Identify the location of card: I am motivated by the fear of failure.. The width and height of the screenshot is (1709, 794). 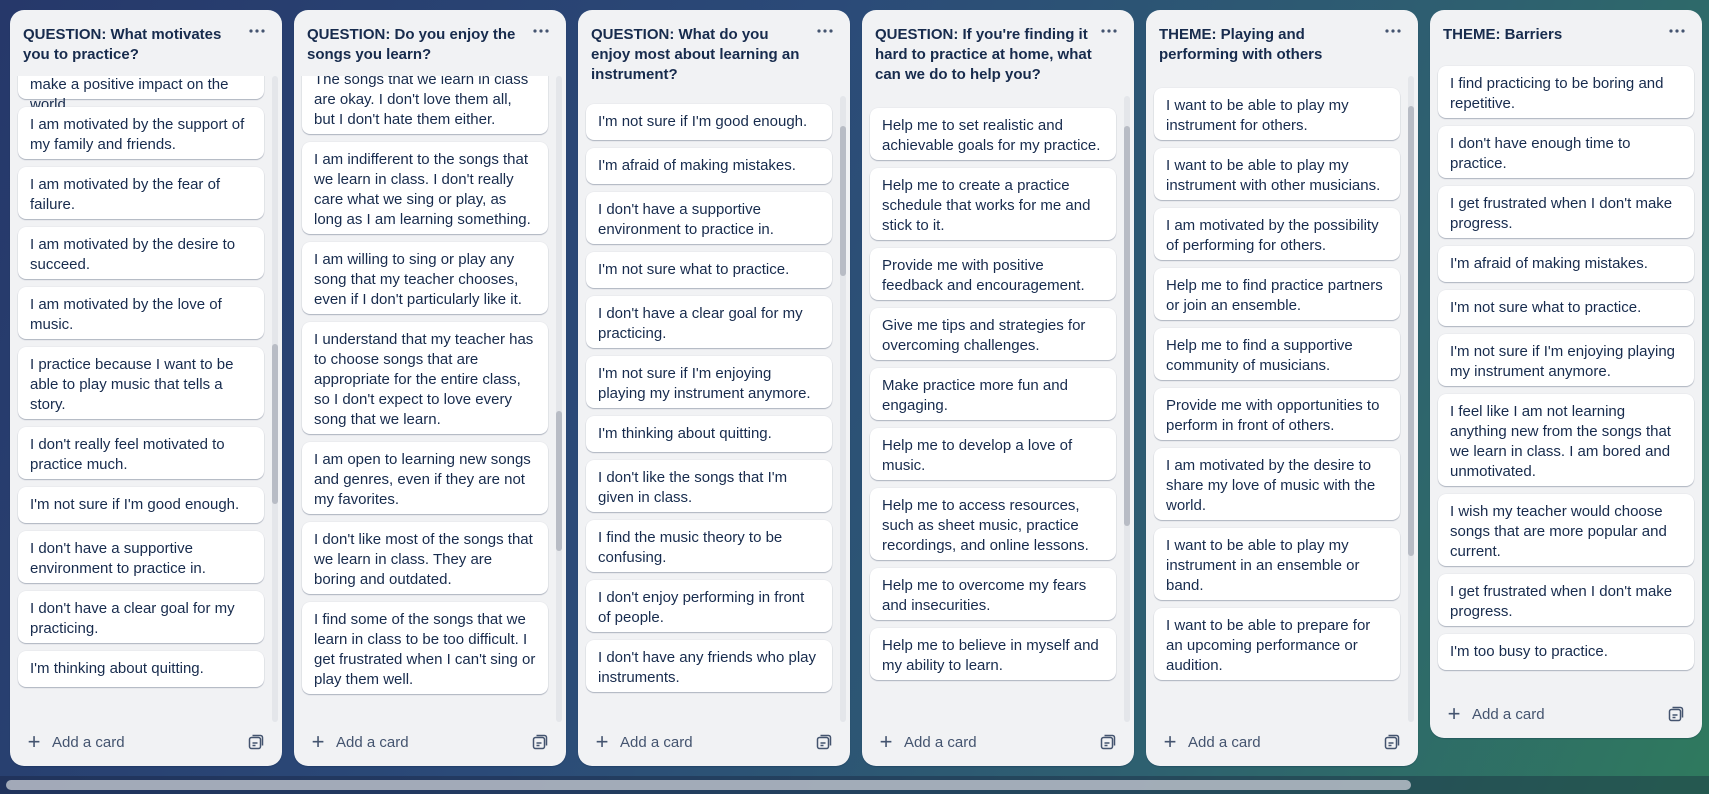
(141, 193).